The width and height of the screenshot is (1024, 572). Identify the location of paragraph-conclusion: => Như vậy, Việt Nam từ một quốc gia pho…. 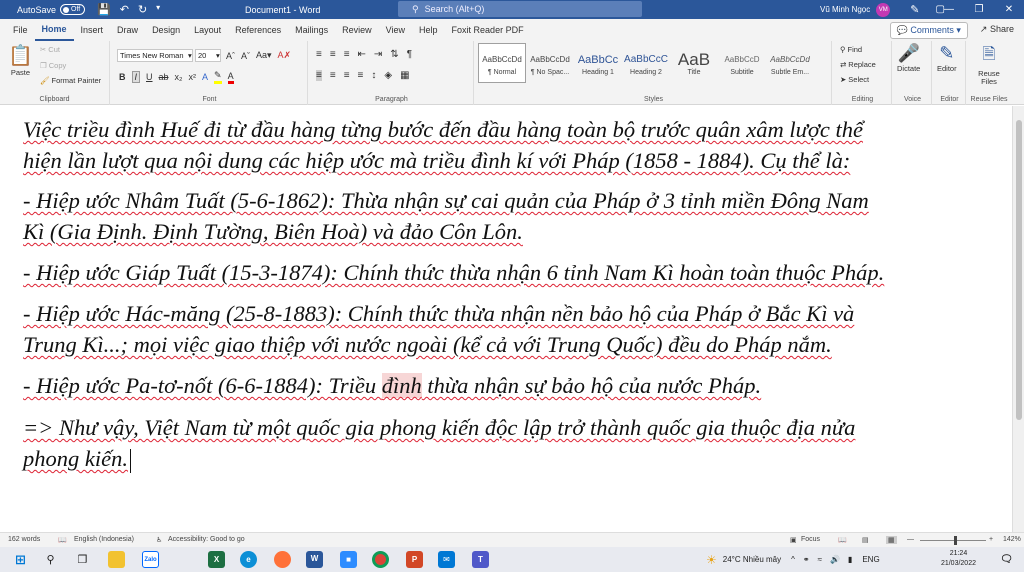
(510, 443).